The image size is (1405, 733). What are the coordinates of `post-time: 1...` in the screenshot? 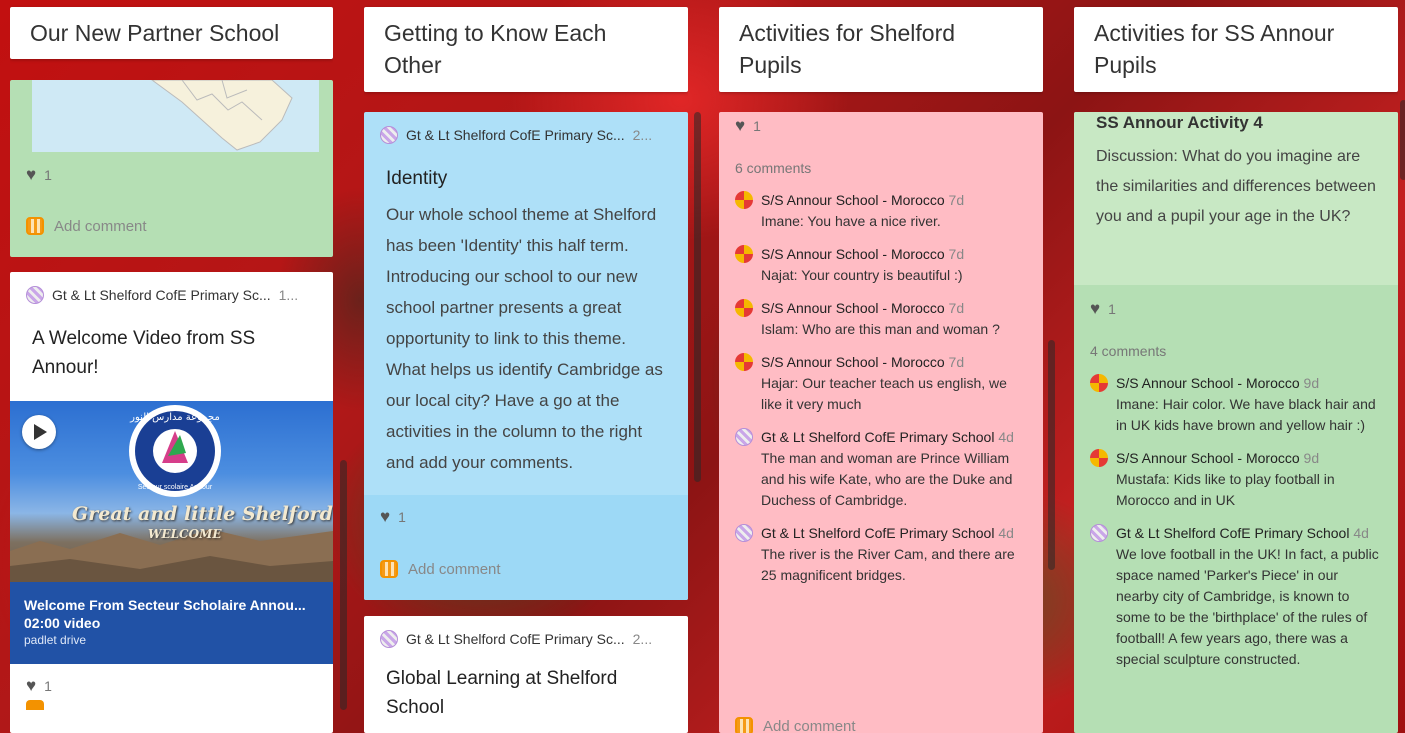 It's located at (288, 295).